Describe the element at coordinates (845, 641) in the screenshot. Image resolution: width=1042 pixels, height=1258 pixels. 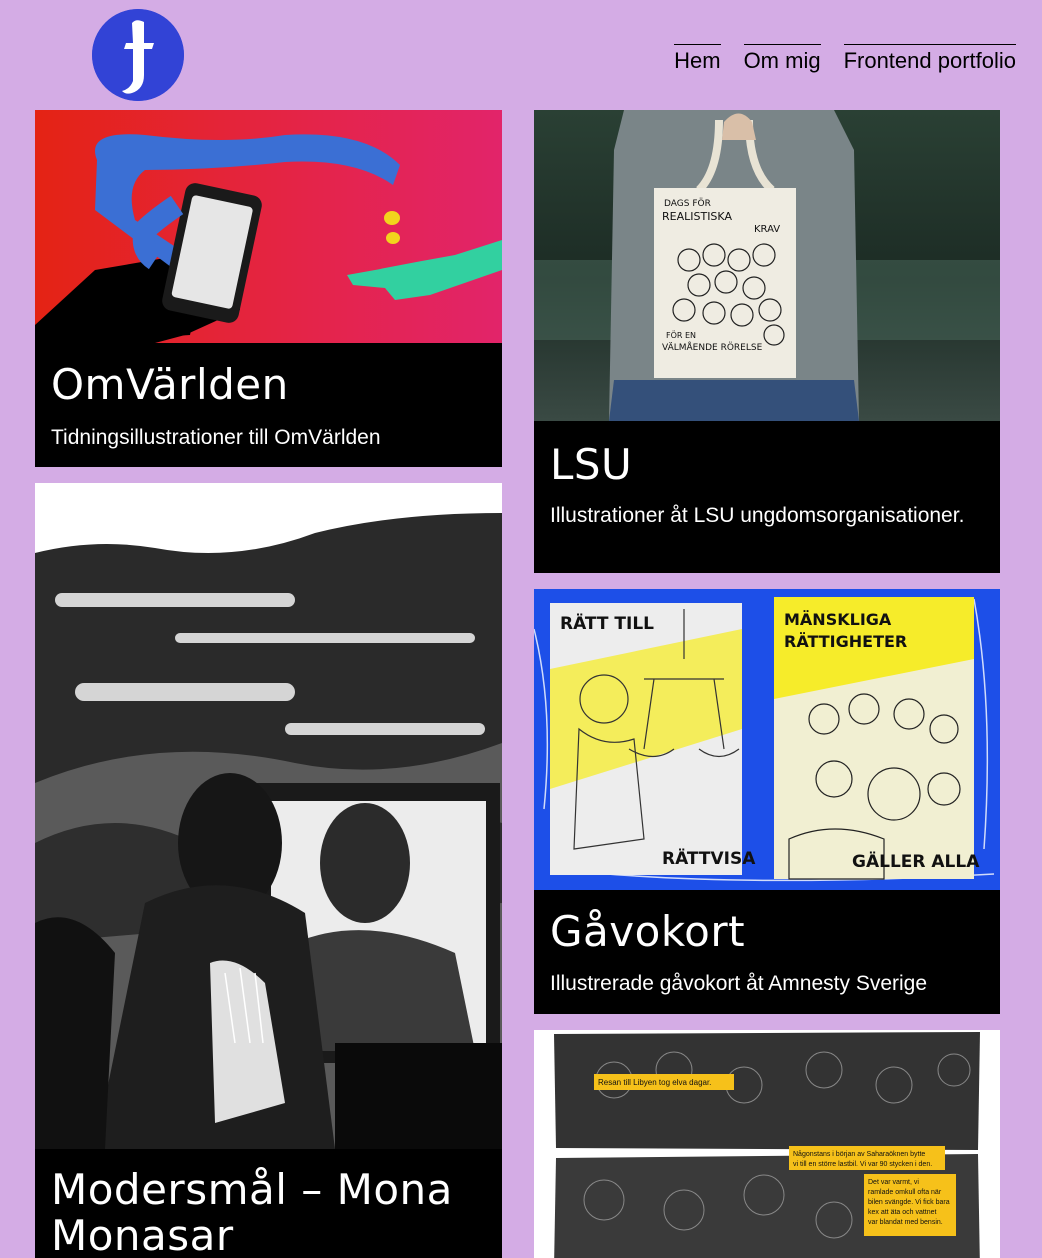
I see `svg-text: RÄTTIGHETER` at that location.